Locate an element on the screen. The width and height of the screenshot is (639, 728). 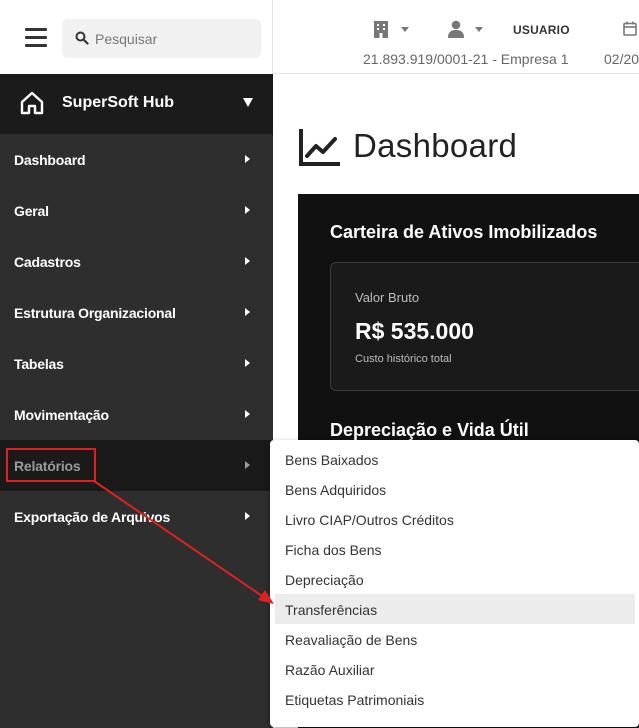
company-label: 21.893.919/0001-21 - Empresa 1 is located at coordinates (466, 59).